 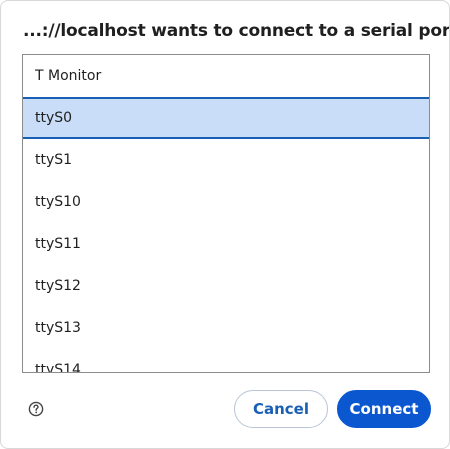 I want to click on port-item-ttys13: ttyS13, so click(x=226, y=328).